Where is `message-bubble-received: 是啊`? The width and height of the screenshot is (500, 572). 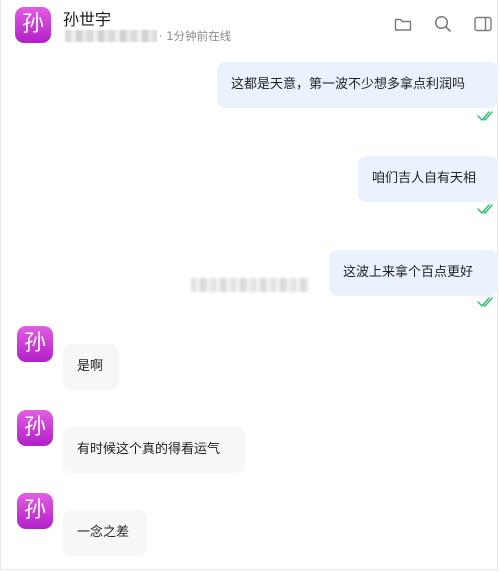 message-bubble-received: 是啊 is located at coordinates (91, 367).